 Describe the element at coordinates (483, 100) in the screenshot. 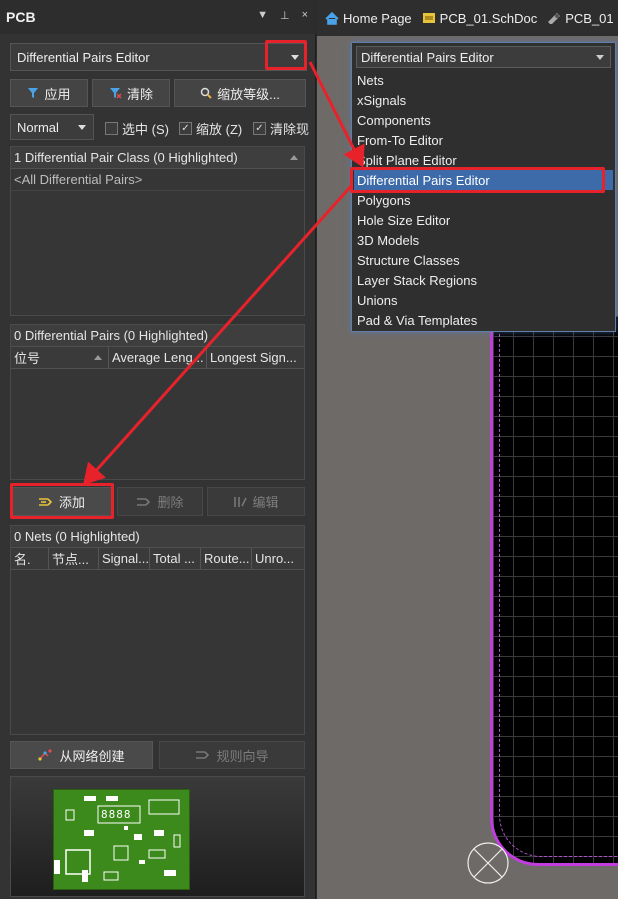

I see `option-xsignals: xSignals` at that location.